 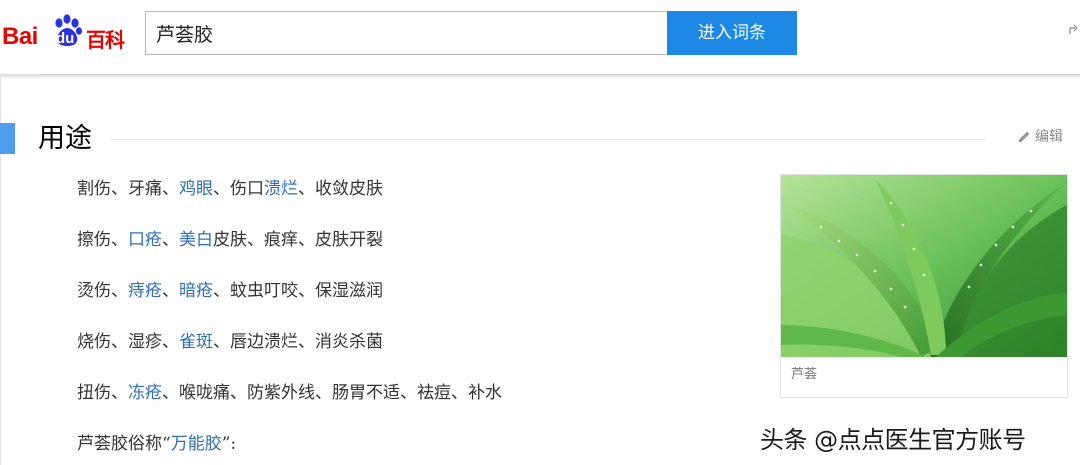 I want to click on search-input, so click(x=406, y=33).